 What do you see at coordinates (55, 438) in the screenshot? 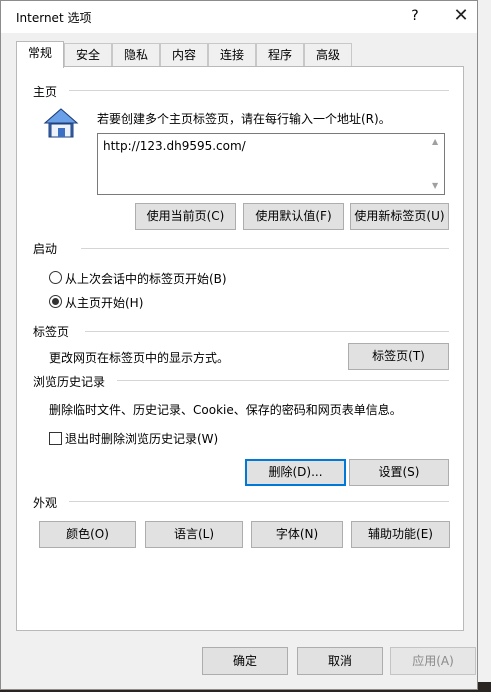
I see `delete-on-exit-checkbox` at bounding box center [55, 438].